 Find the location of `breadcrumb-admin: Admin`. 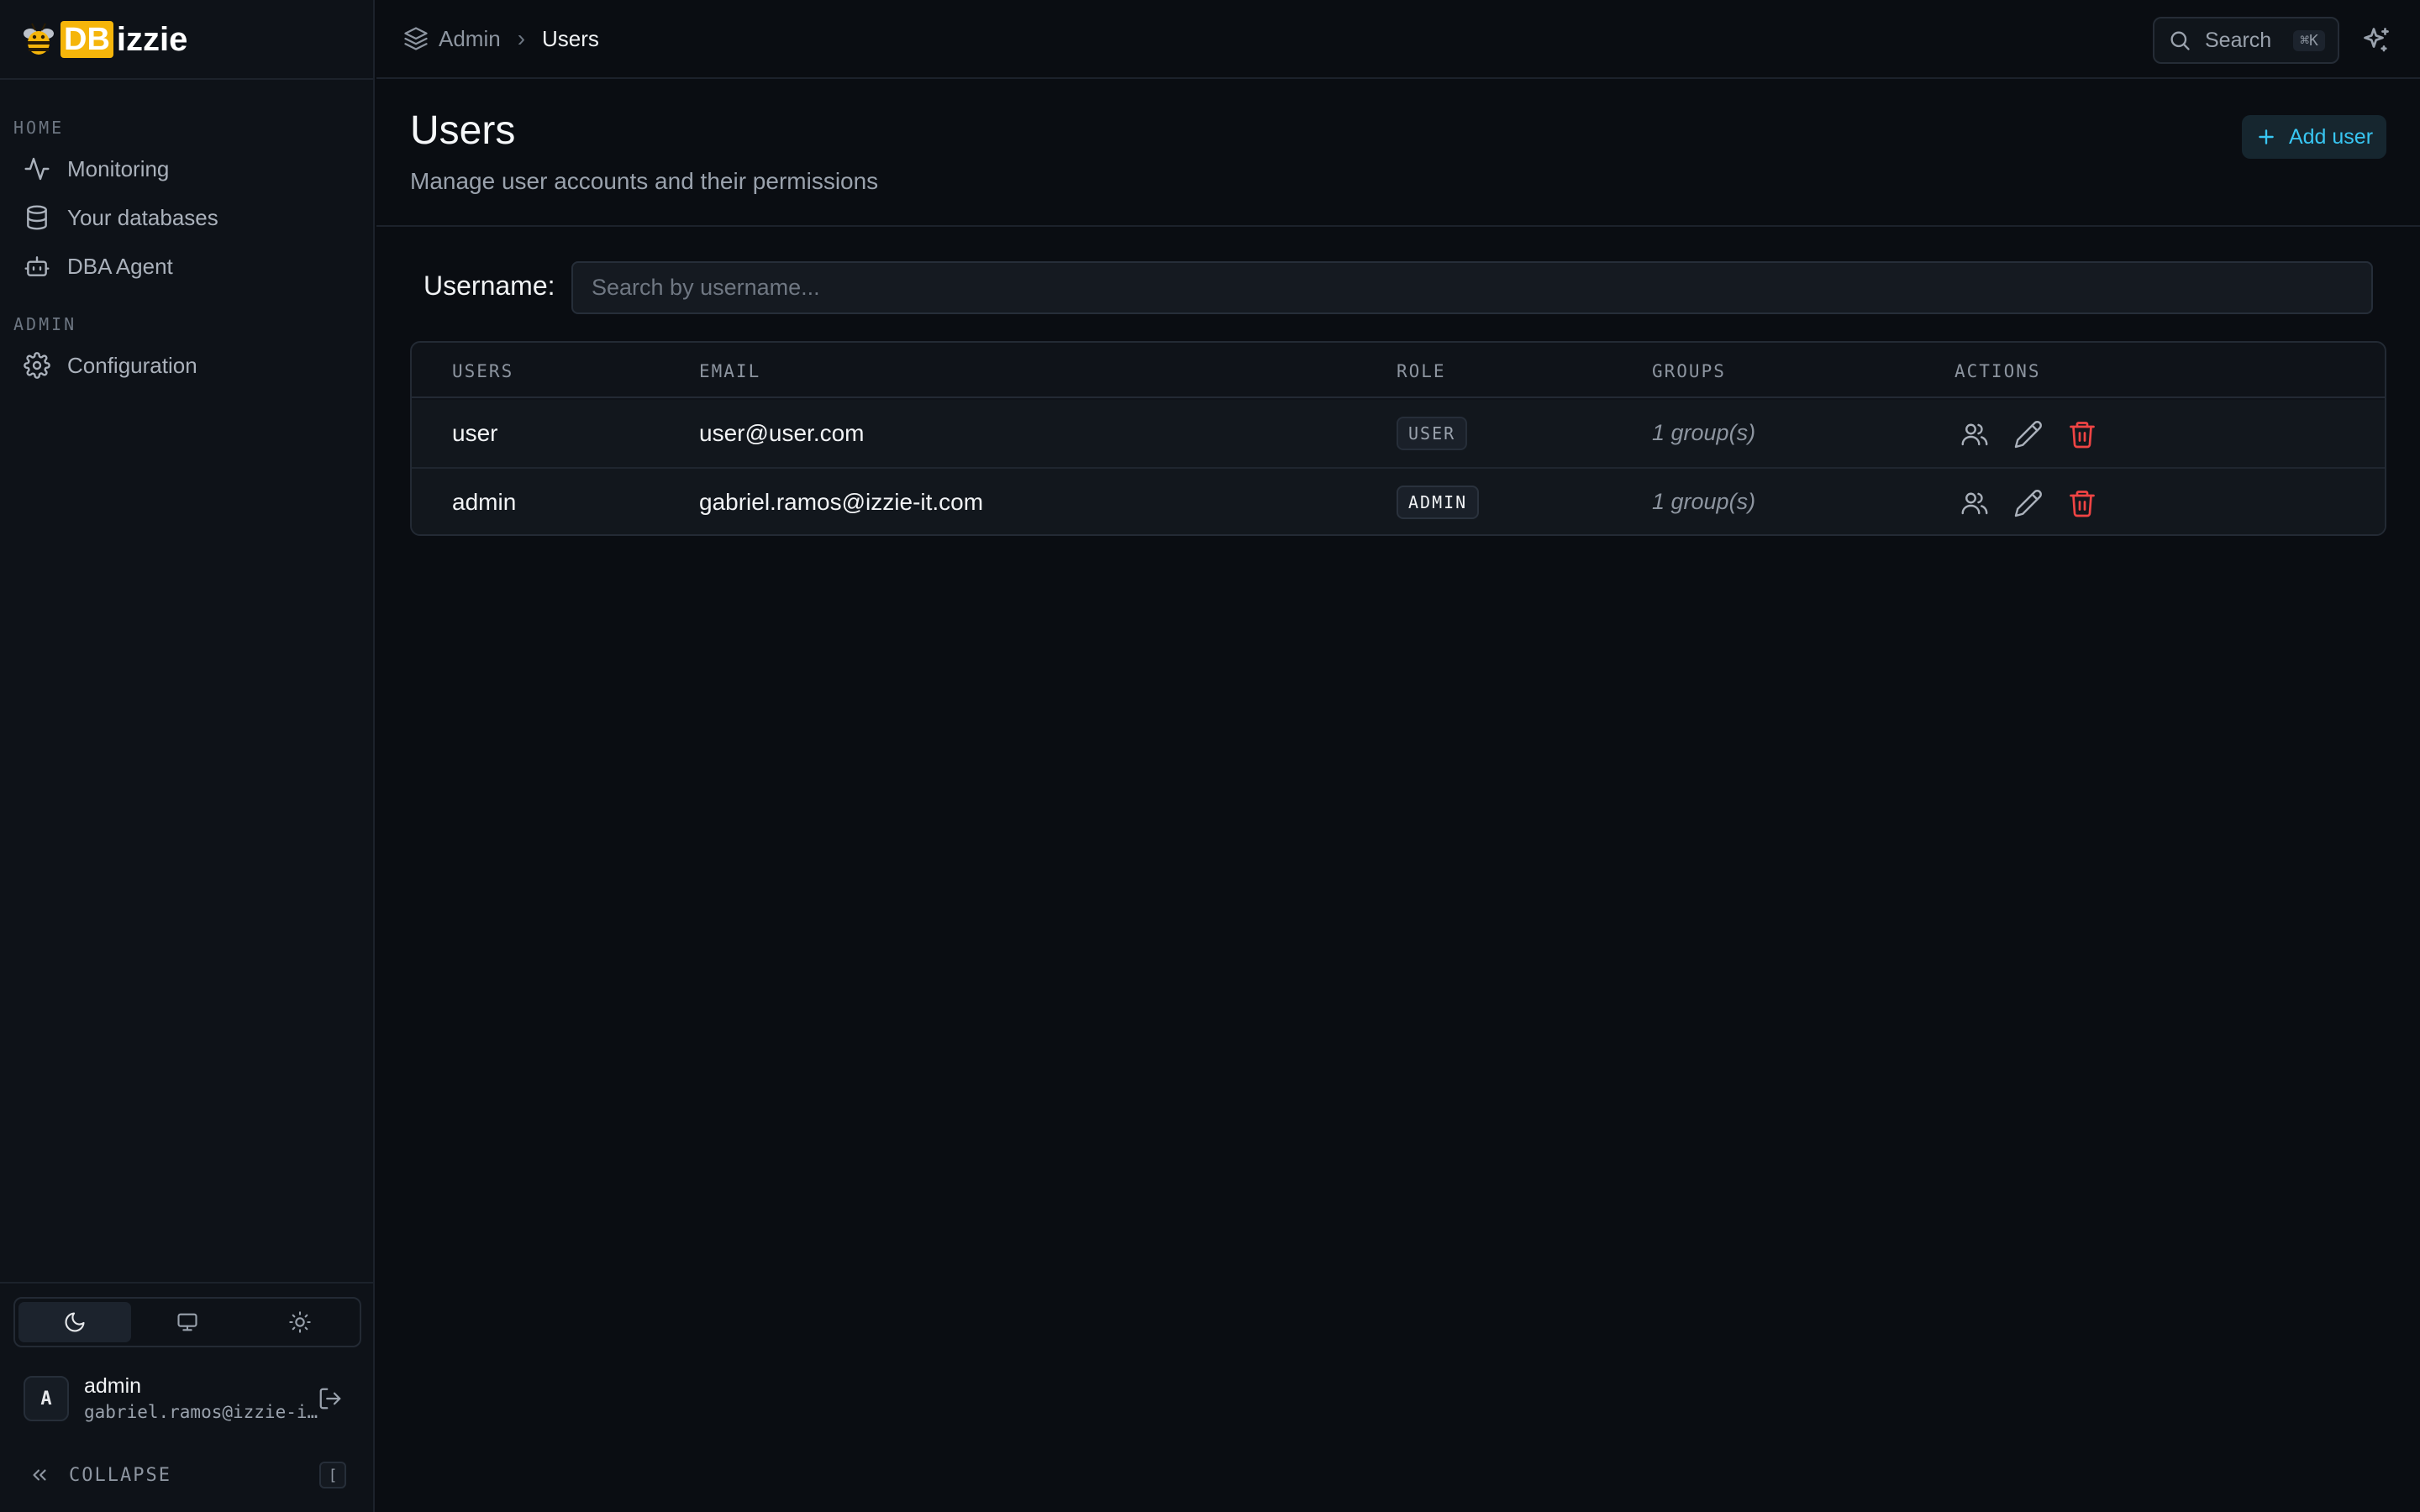

breadcrumb-admin: Admin is located at coordinates (470, 39).